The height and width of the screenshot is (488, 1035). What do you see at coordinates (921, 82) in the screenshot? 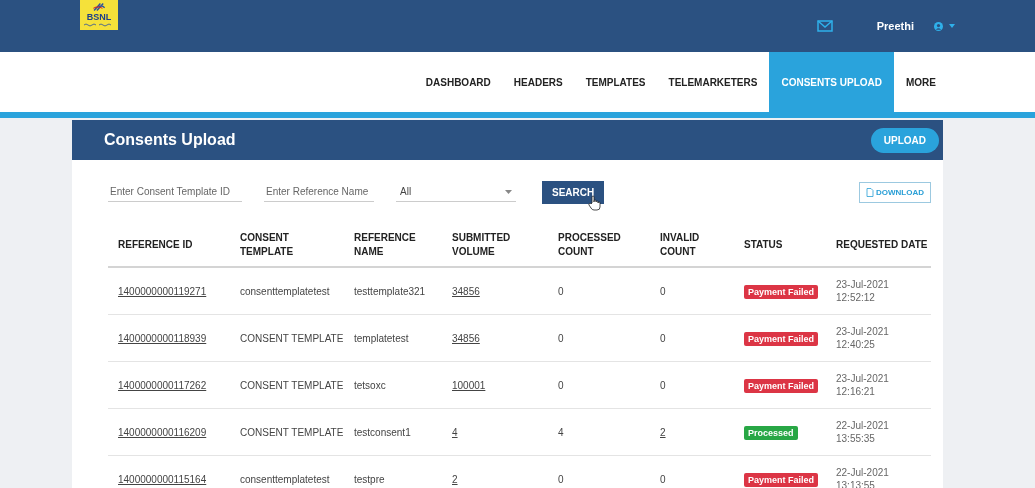
I see `nav-tab: MORE` at bounding box center [921, 82].